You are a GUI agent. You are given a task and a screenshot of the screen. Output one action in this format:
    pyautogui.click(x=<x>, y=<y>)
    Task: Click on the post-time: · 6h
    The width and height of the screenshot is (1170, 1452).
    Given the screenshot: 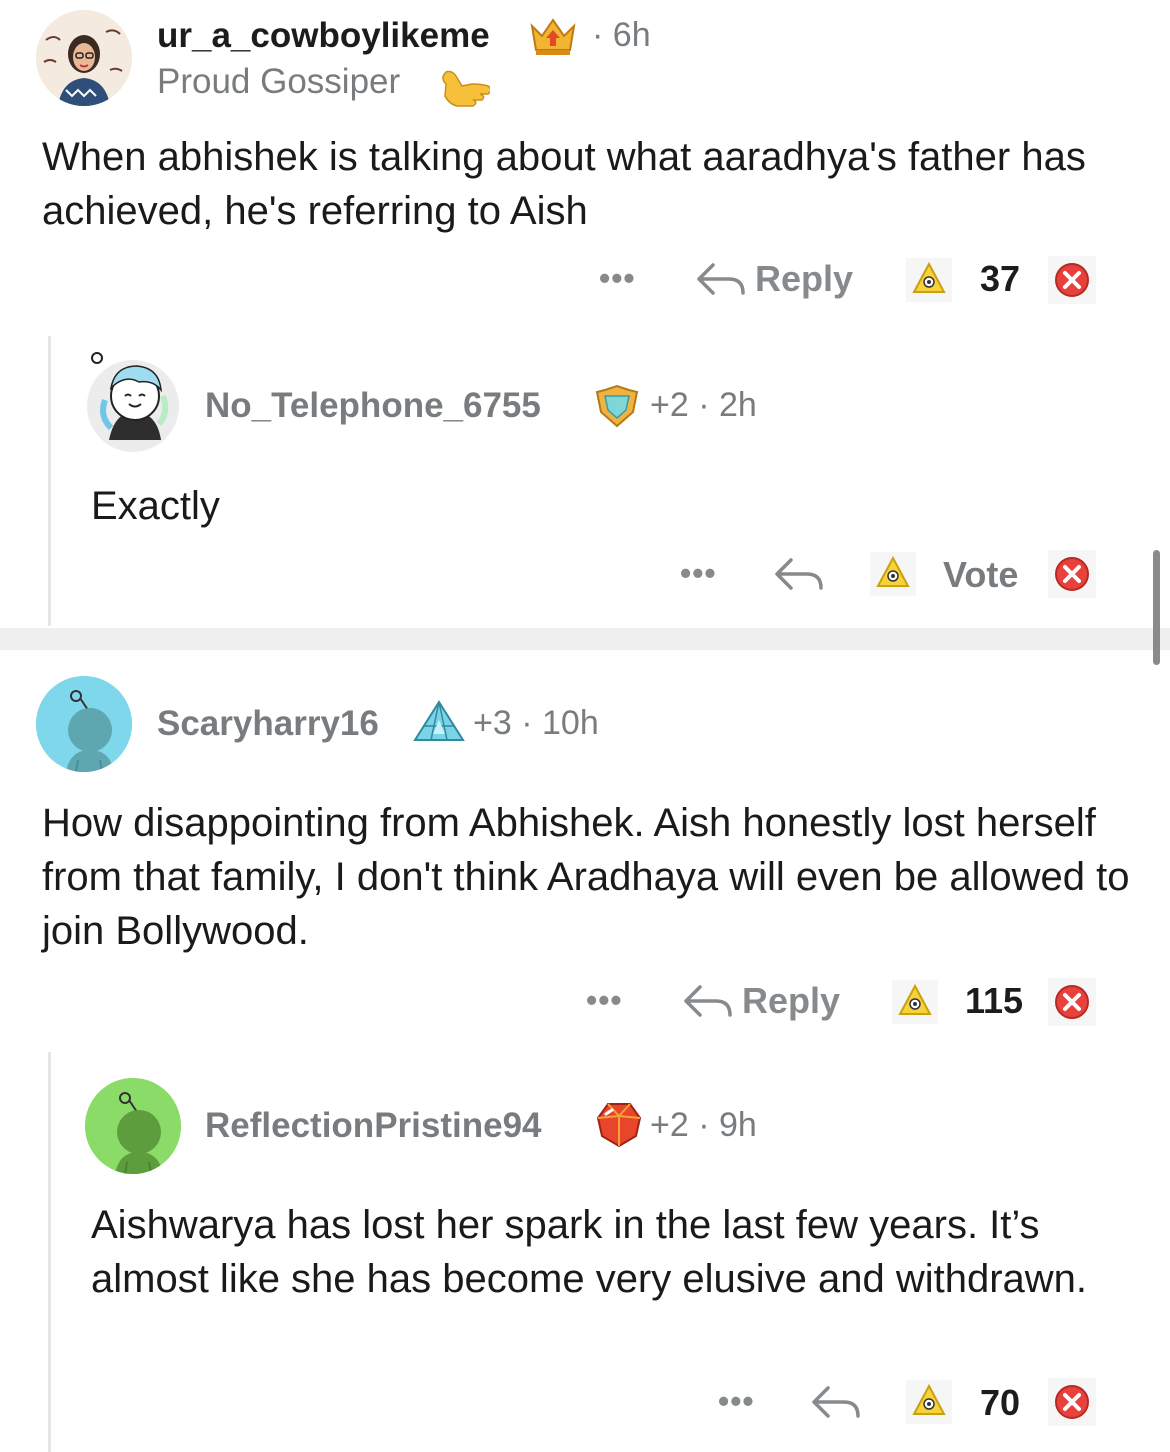 What is the action you would take?
    pyautogui.click(x=621, y=35)
    